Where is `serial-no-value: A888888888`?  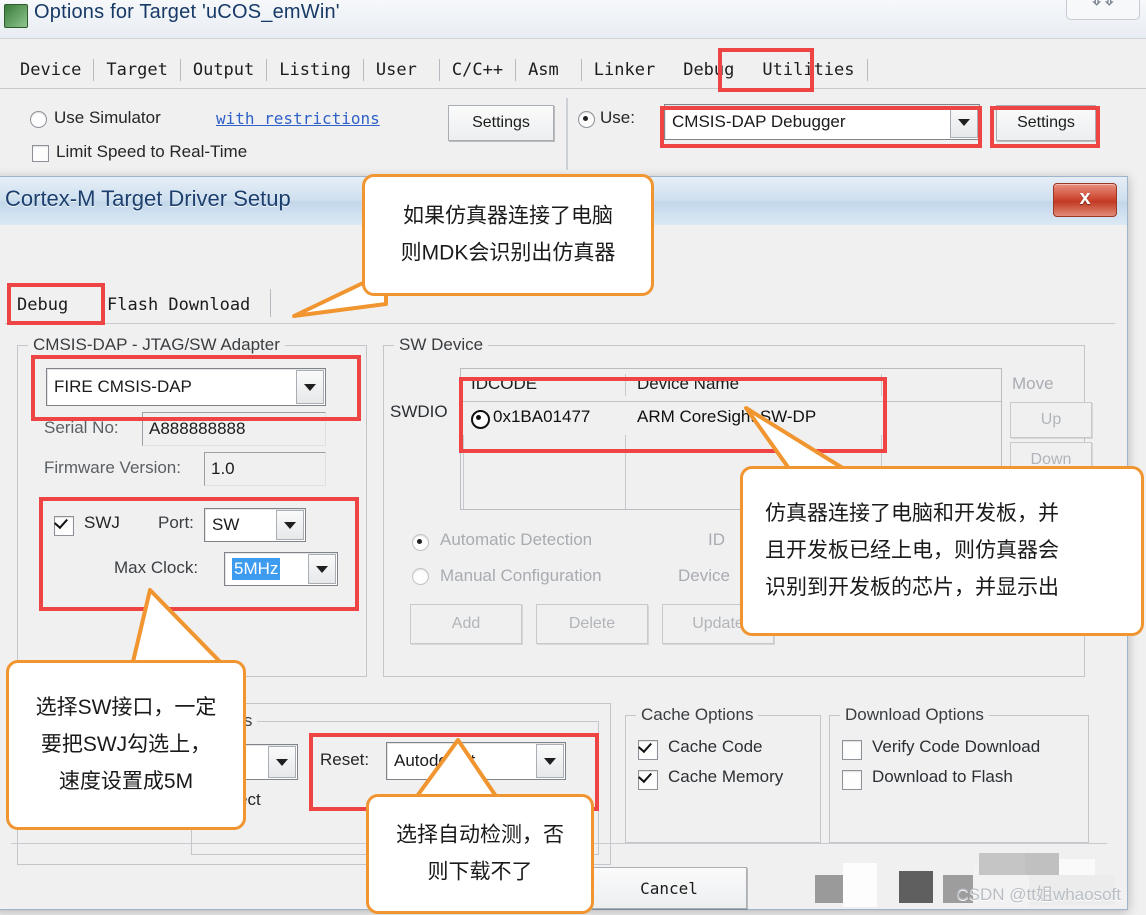
serial-no-value: A888888888 is located at coordinates (197, 428).